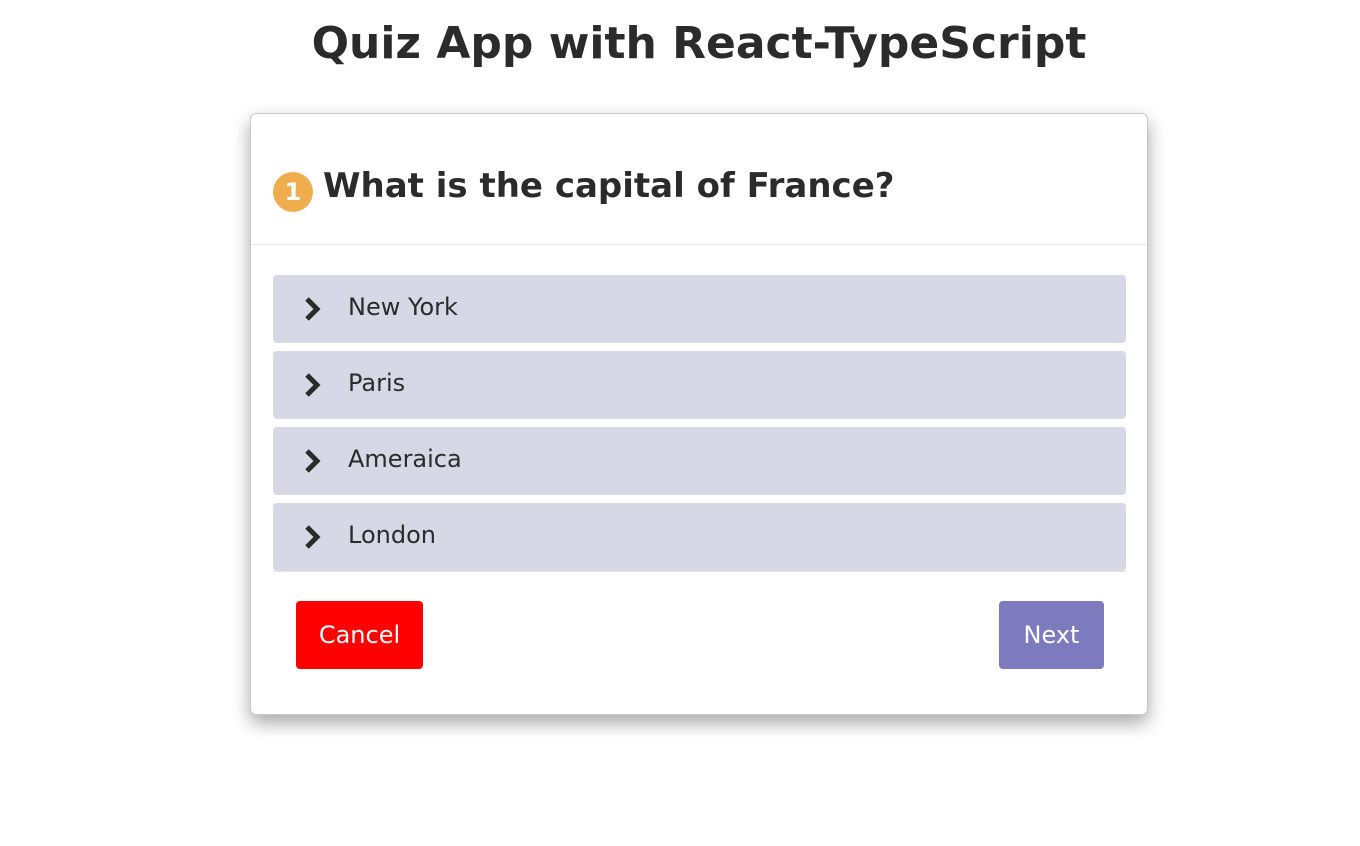 The width and height of the screenshot is (1360, 846). I want to click on page-title: Quiz App with React-TypeScript, so click(699, 43).